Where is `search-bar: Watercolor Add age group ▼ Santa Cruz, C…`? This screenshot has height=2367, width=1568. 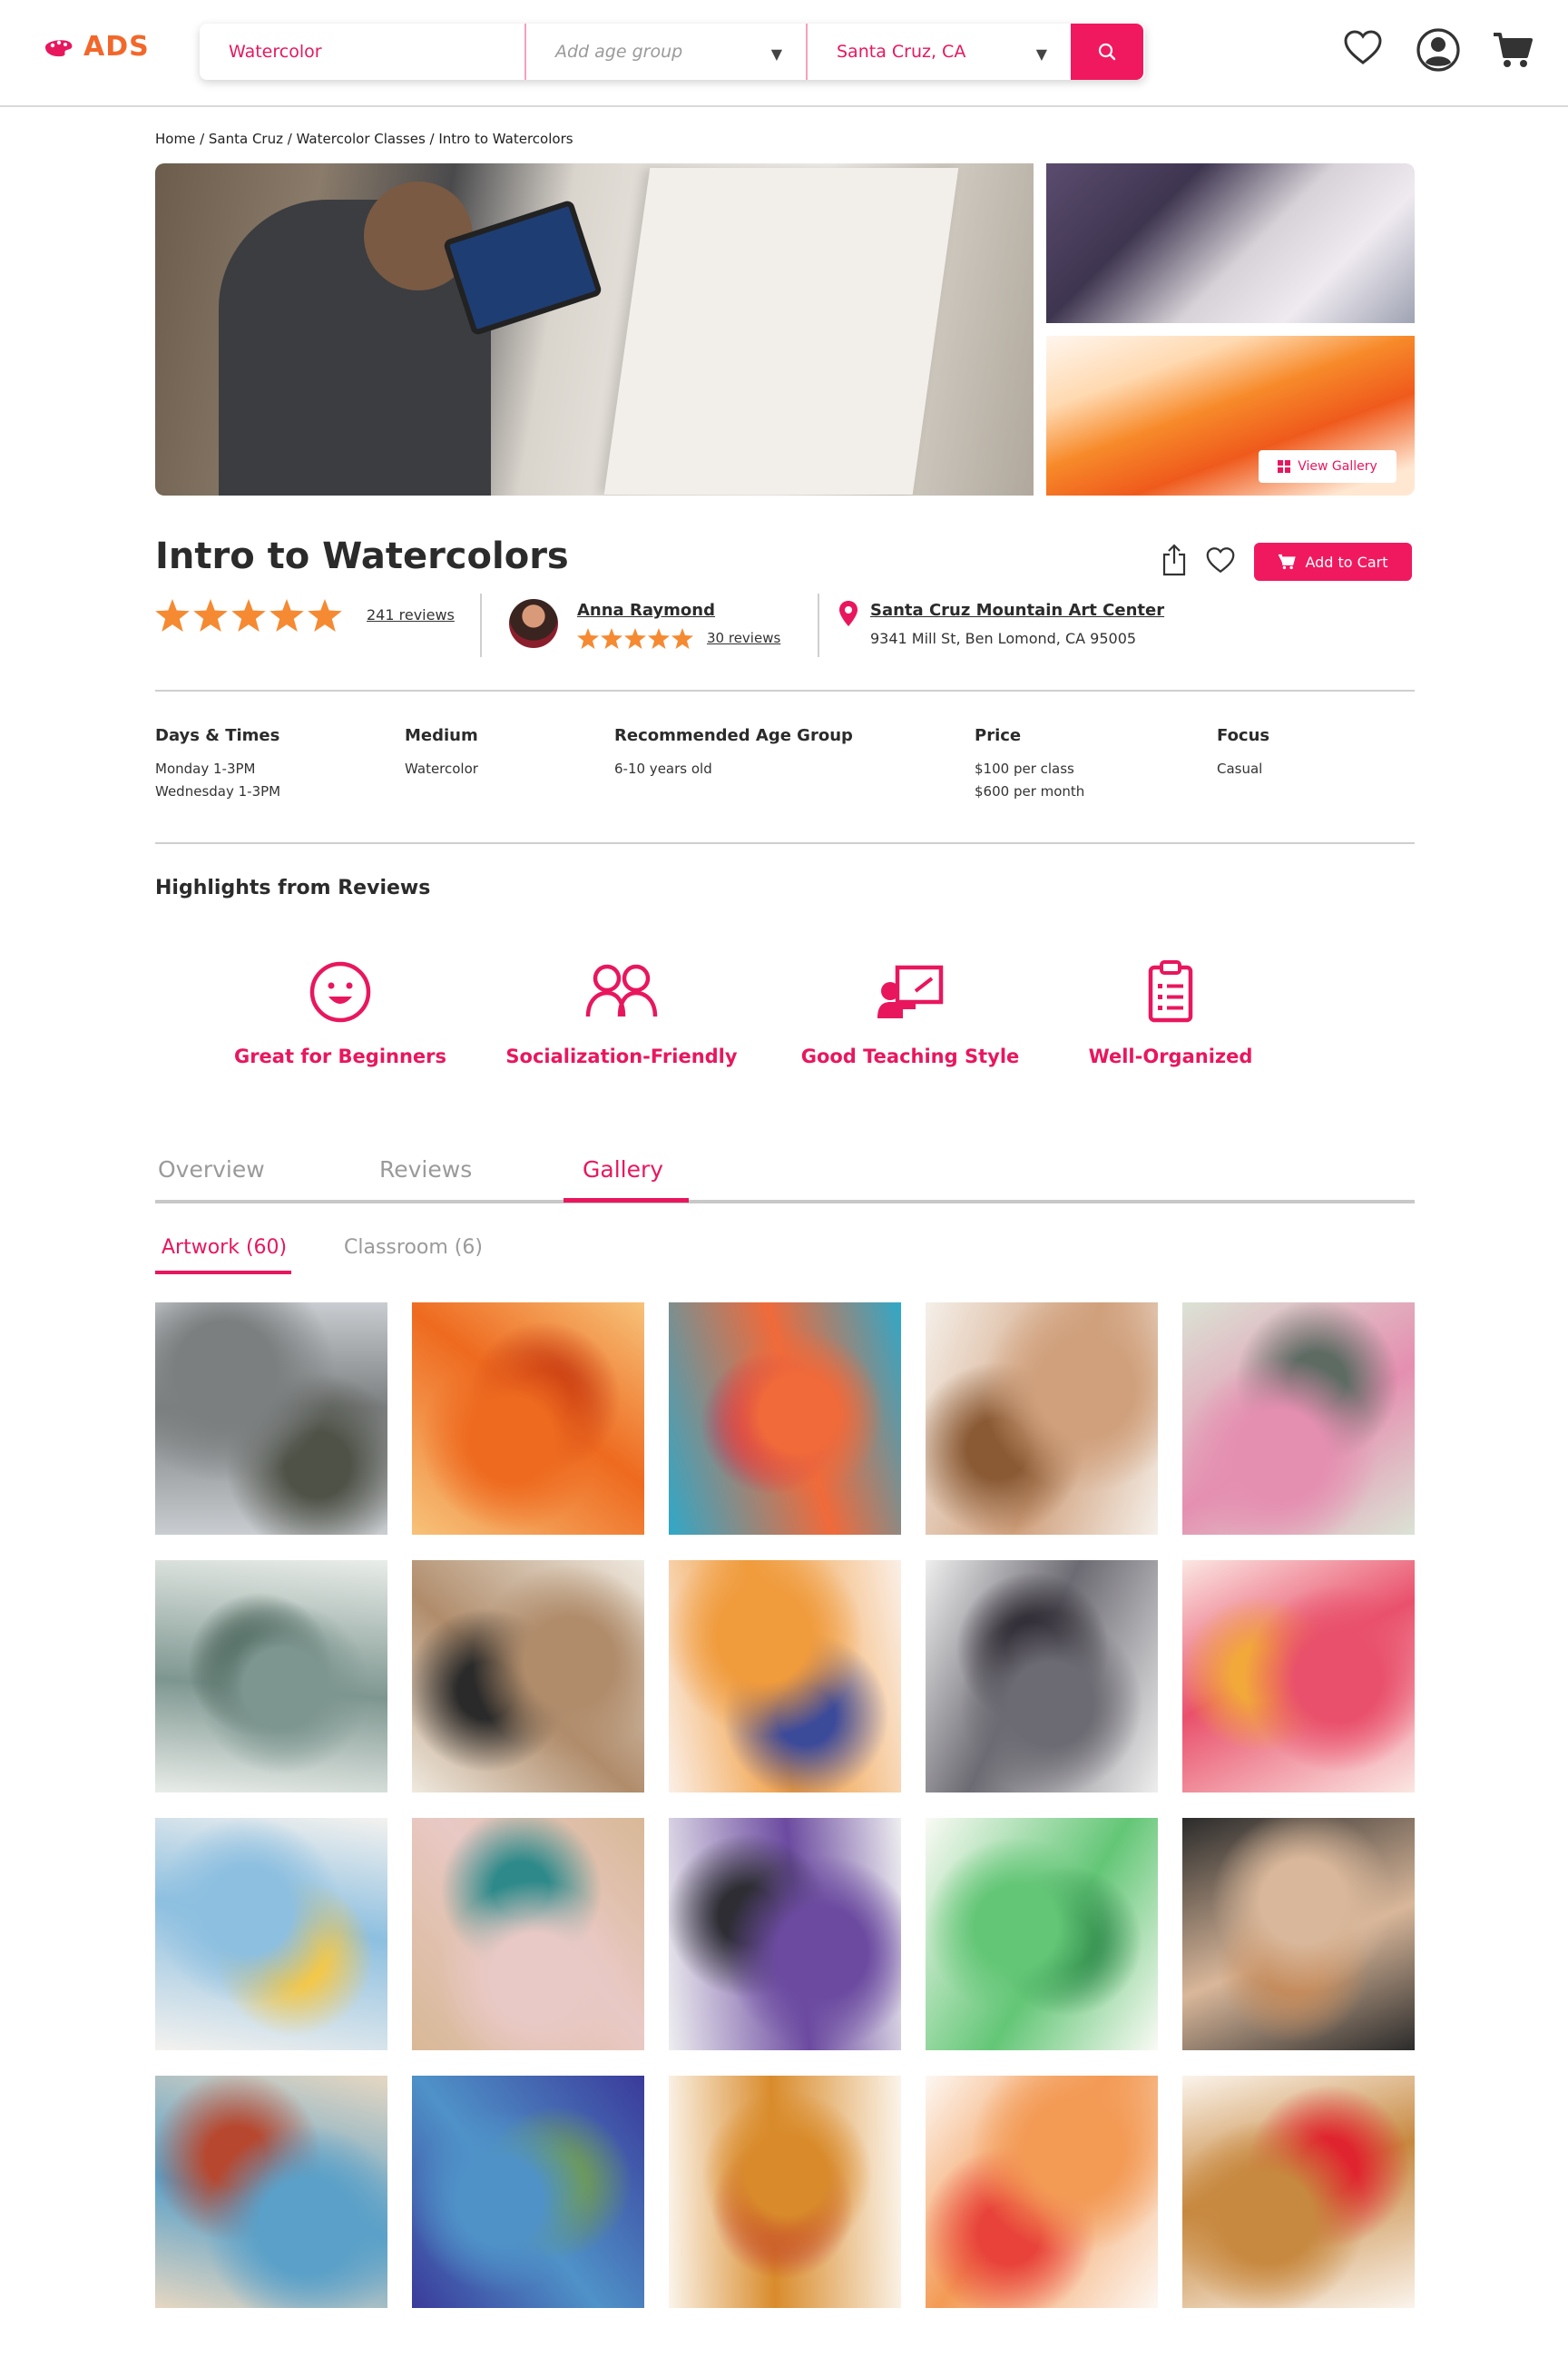
search-bar: Watercolor Add age group ▼ Santa Cruz, C… is located at coordinates (672, 52).